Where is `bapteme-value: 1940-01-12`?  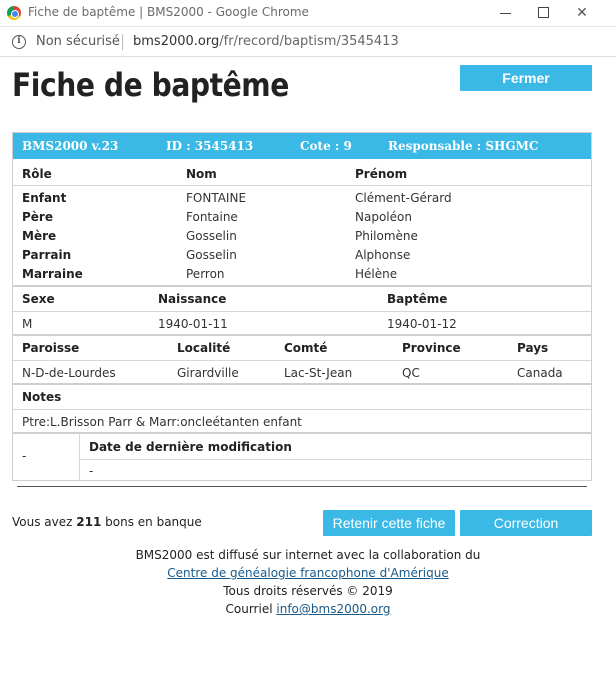
bapteme-value: 1940-01-12 is located at coordinates (422, 324).